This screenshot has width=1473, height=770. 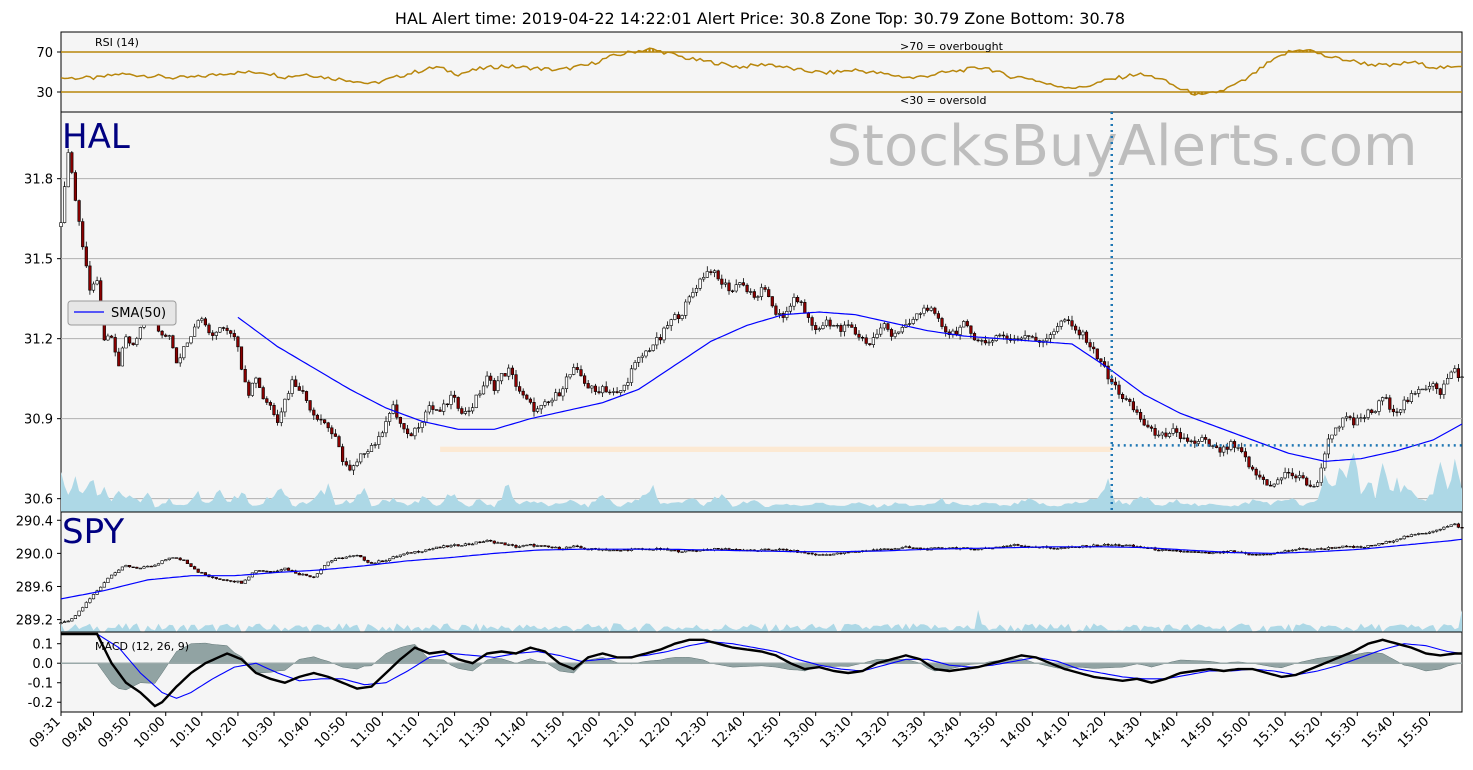 I want to click on time-tick-label: 10:00, so click(x=149, y=732).